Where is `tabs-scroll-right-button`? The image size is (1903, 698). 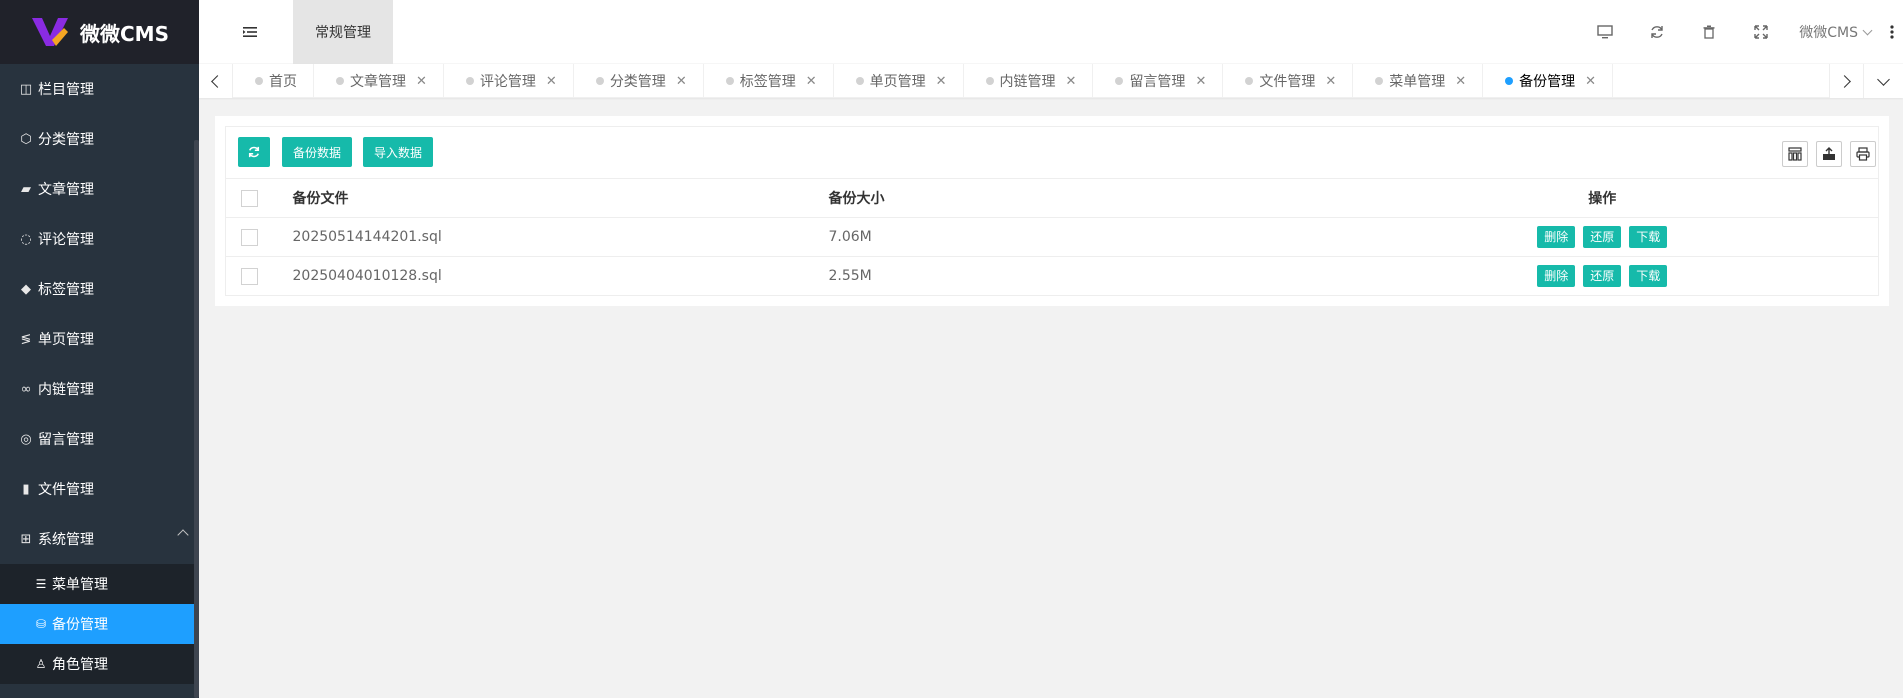 tabs-scroll-right-button is located at coordinates (1846, 81).